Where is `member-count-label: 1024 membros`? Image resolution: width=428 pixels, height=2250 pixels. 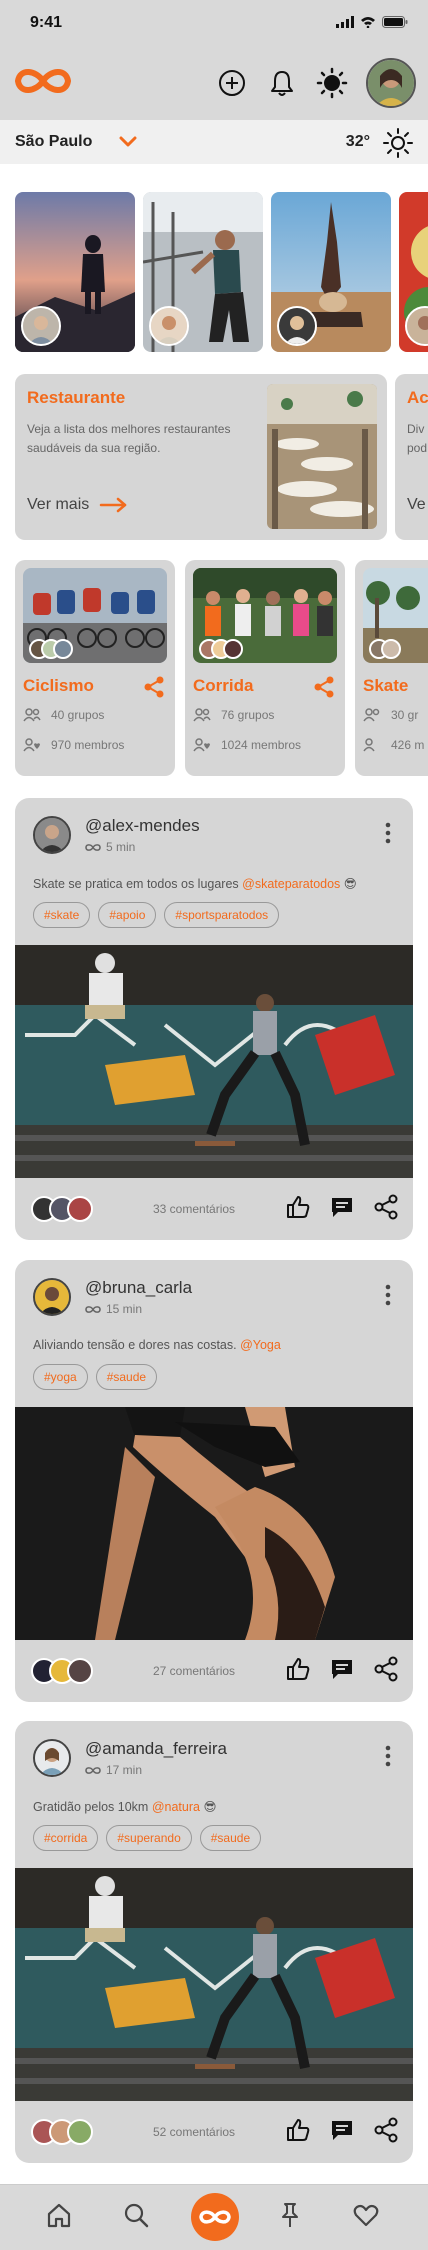
member-count-label: 1024 membros is located at coordinates (261, 745).